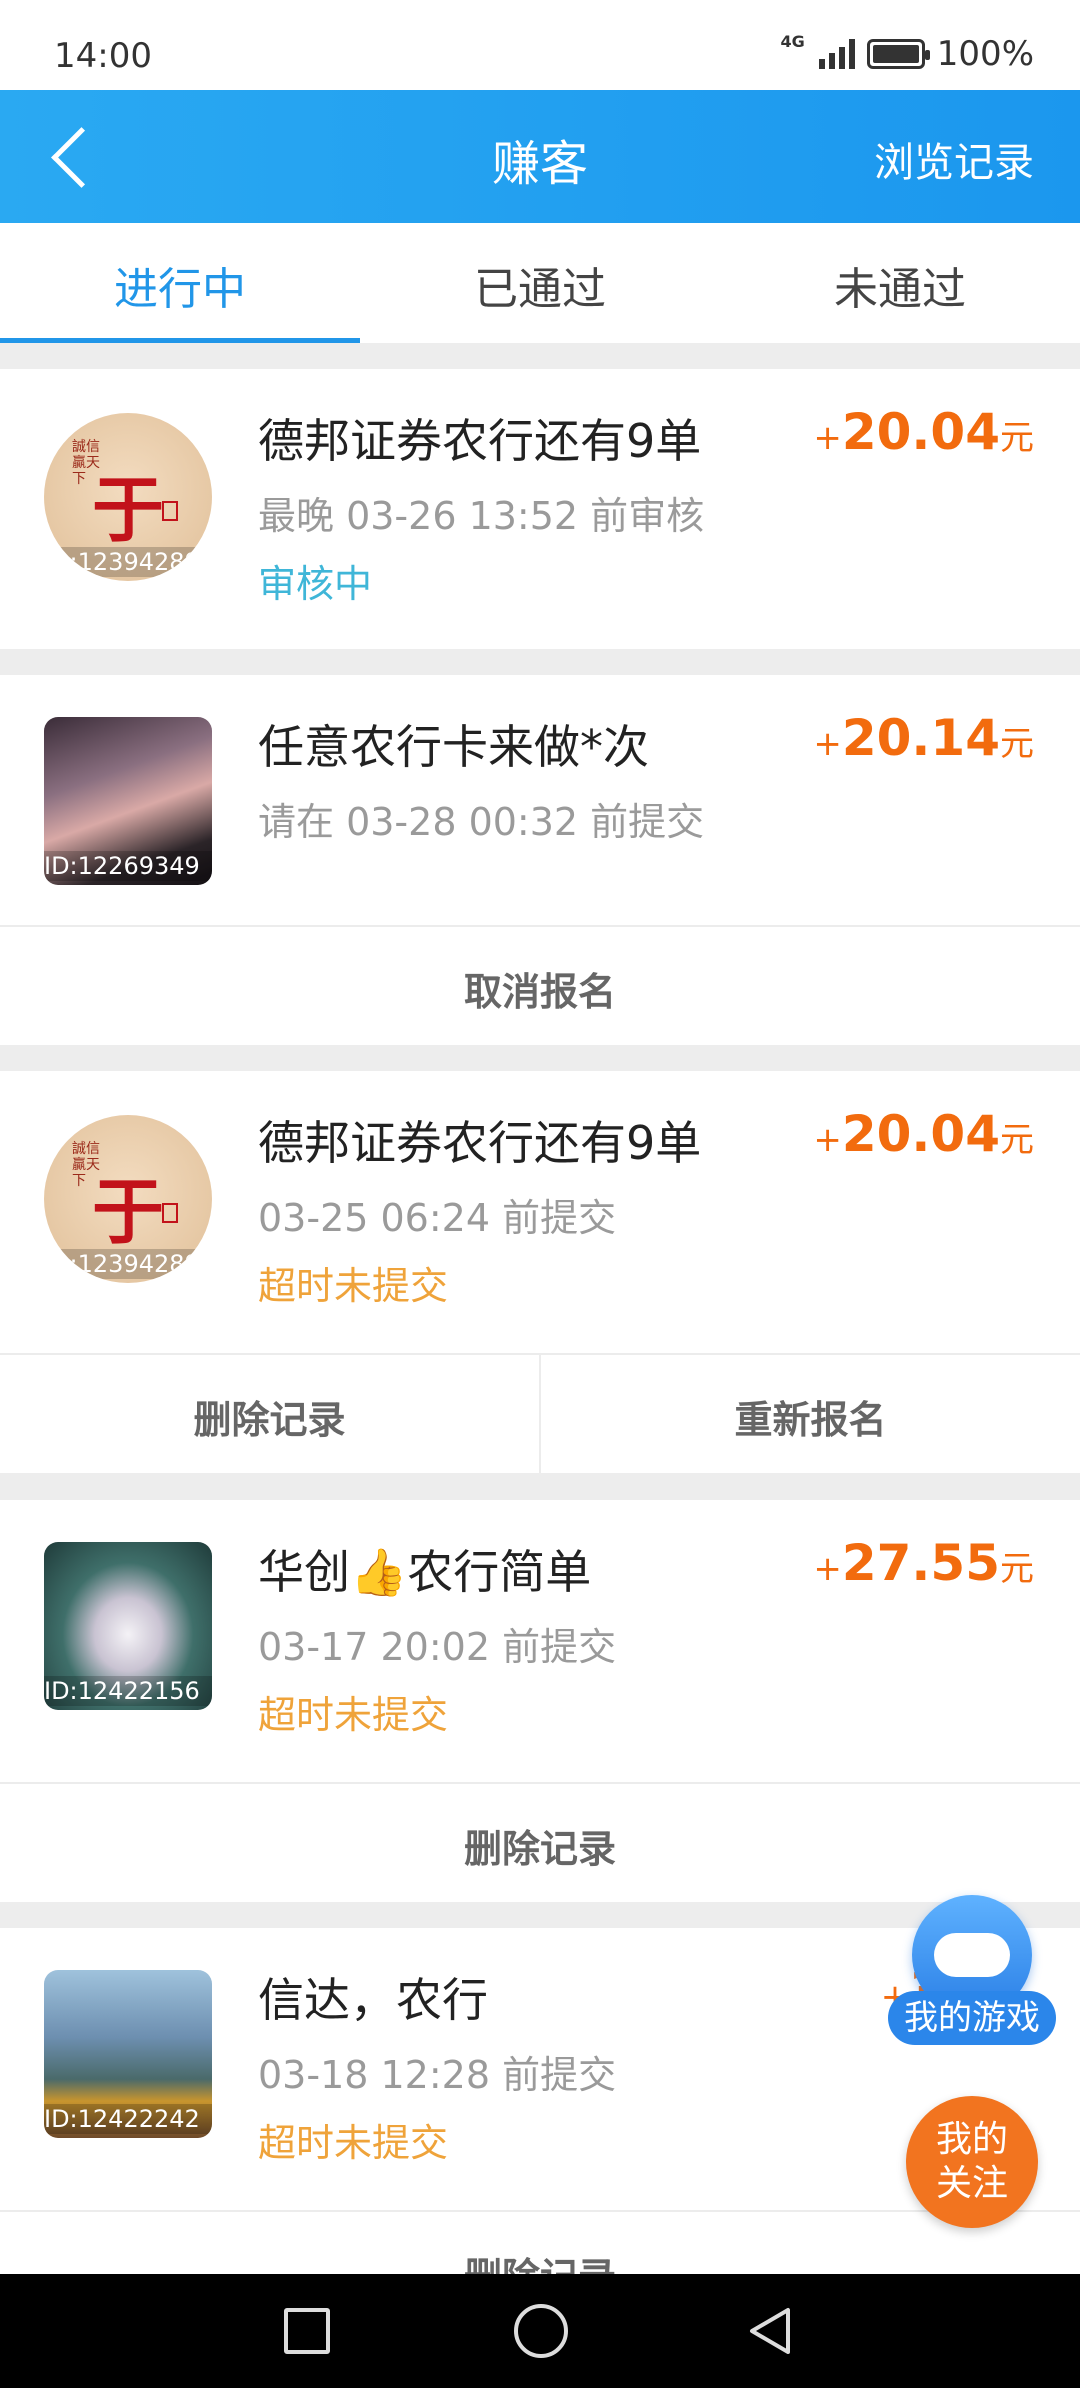 The image size is (1080, 2388). What do you see at coordinates (481, 516) in the screenshot?
I see `task-deadline: 最晚 03-26 13:52 前审核` at bounding box center [481, 516].